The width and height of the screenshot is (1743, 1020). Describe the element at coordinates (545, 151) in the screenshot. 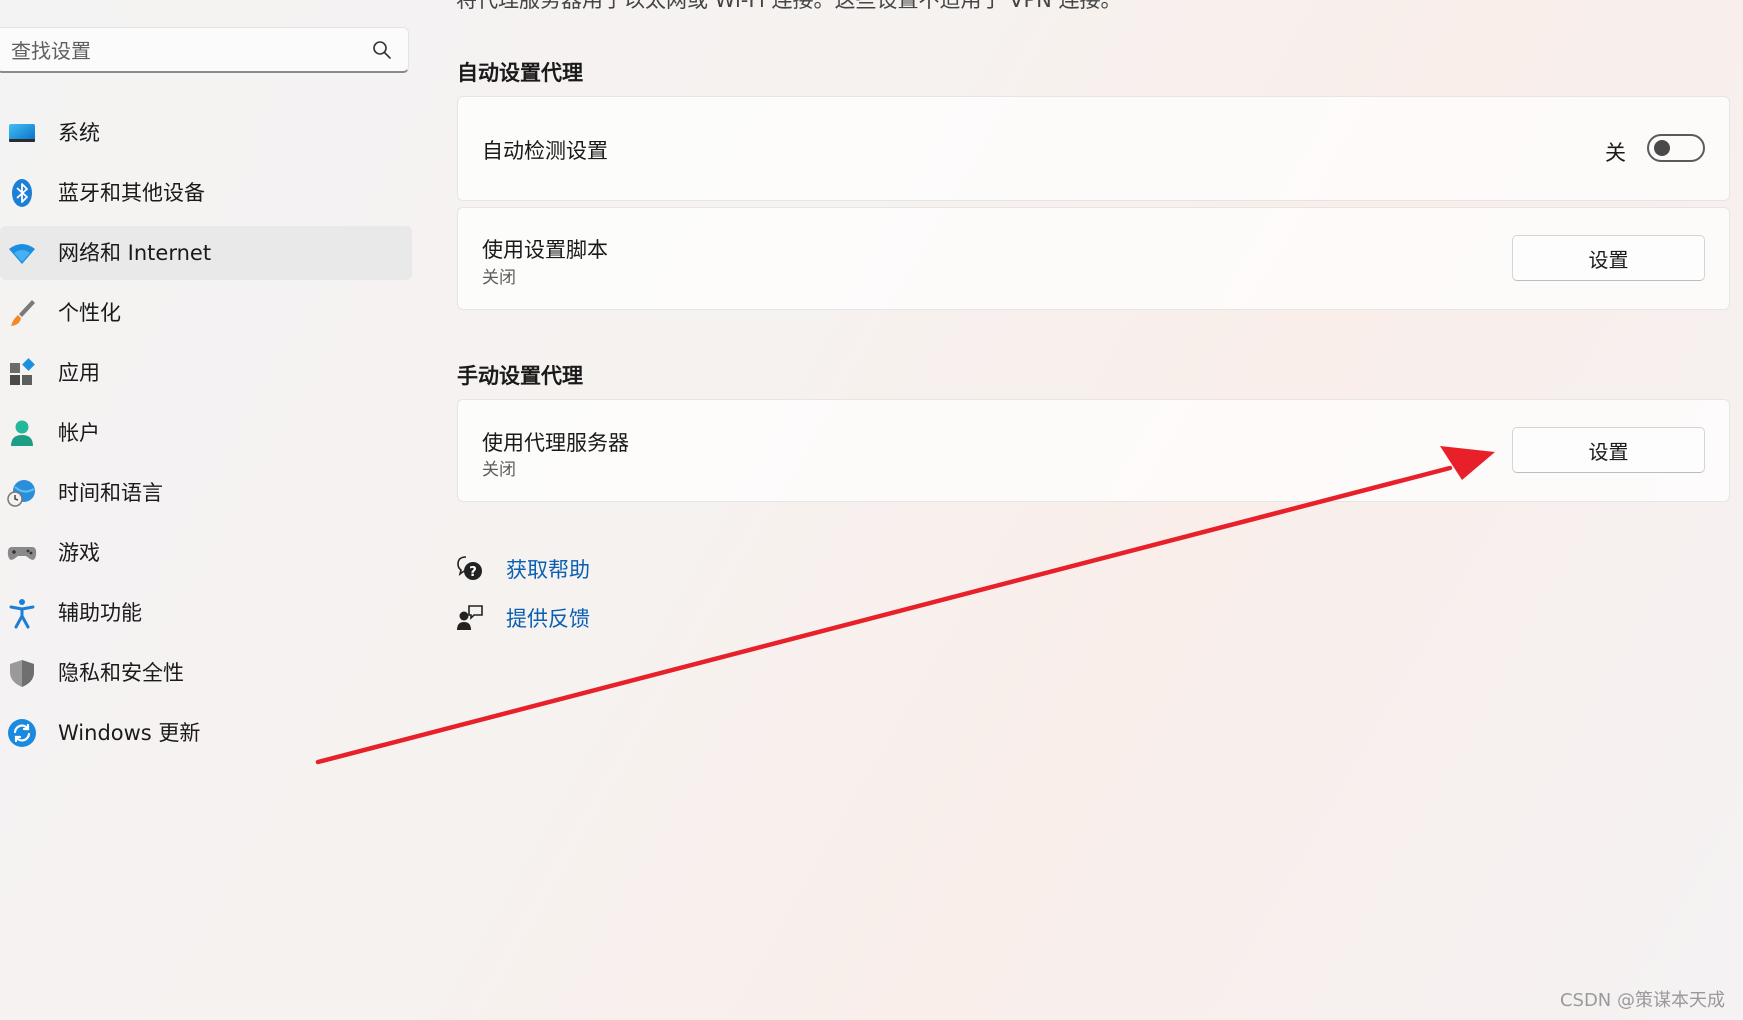

I see `auto-detect-label: 自动检测设置` at that location.